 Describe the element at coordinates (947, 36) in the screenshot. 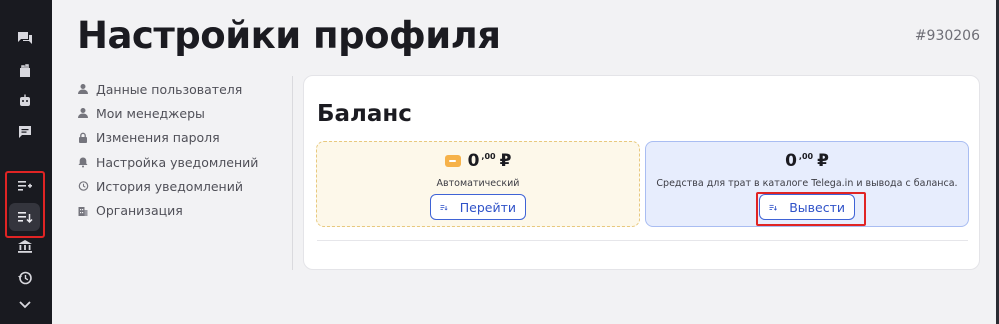

I see `profile-id: #930206` at that location.